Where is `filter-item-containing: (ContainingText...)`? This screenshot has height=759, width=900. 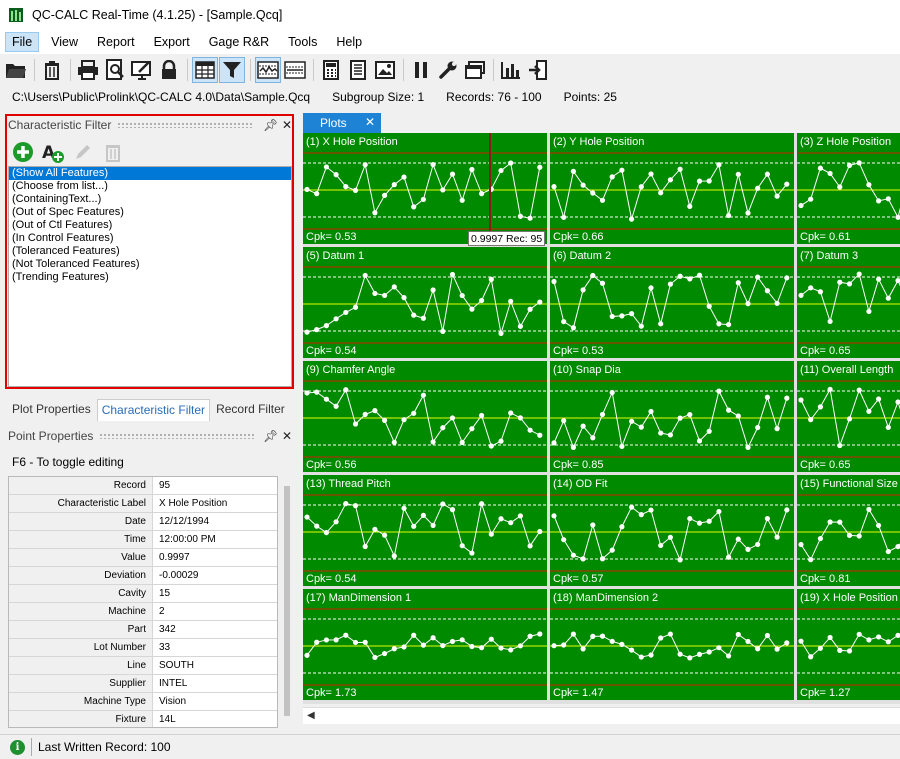
filter-item-containing: (ContainingText...) is located at coordinates (150, 199).